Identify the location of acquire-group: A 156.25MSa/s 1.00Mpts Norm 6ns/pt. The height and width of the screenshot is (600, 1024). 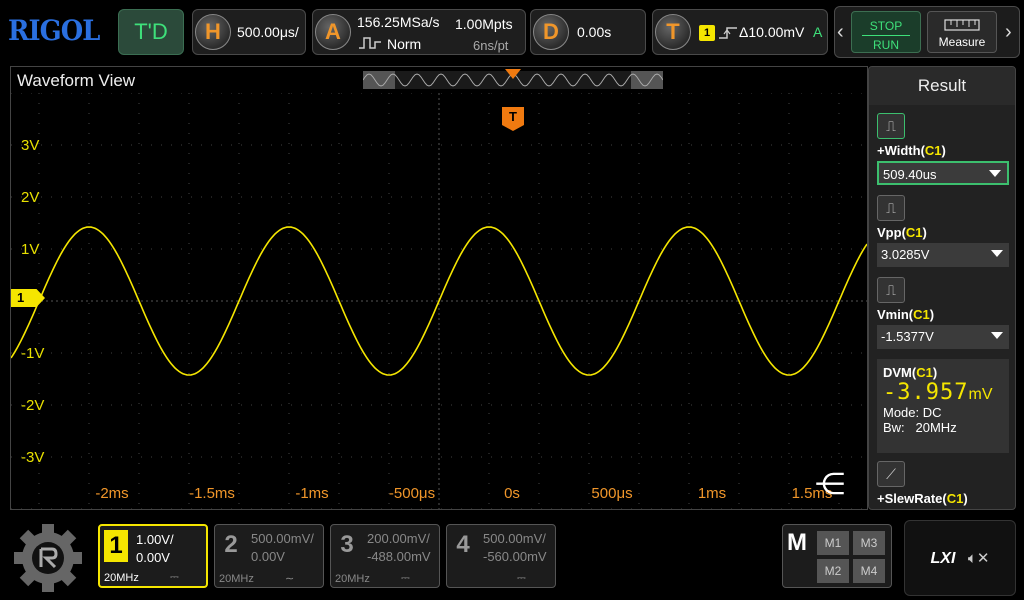
(419, 32).